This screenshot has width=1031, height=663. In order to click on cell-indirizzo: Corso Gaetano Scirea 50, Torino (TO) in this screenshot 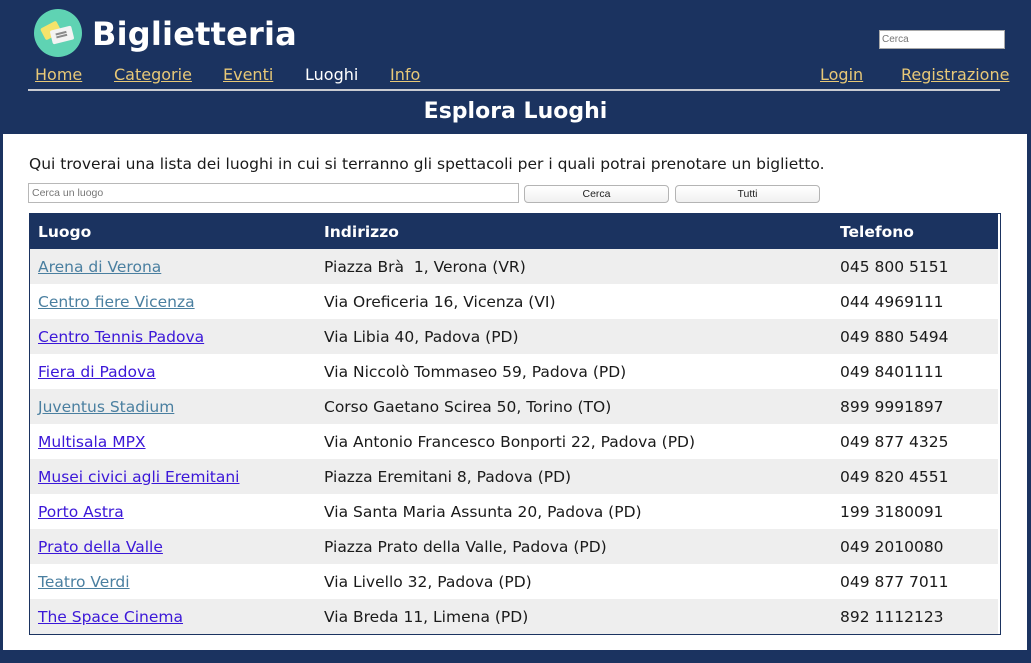, I will do `click(468, 406)`.